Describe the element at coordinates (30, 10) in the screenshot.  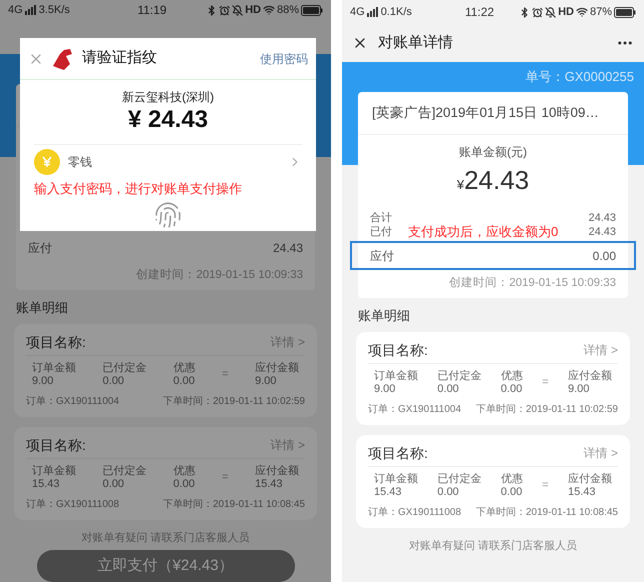
I see `signal-icon` at that location.